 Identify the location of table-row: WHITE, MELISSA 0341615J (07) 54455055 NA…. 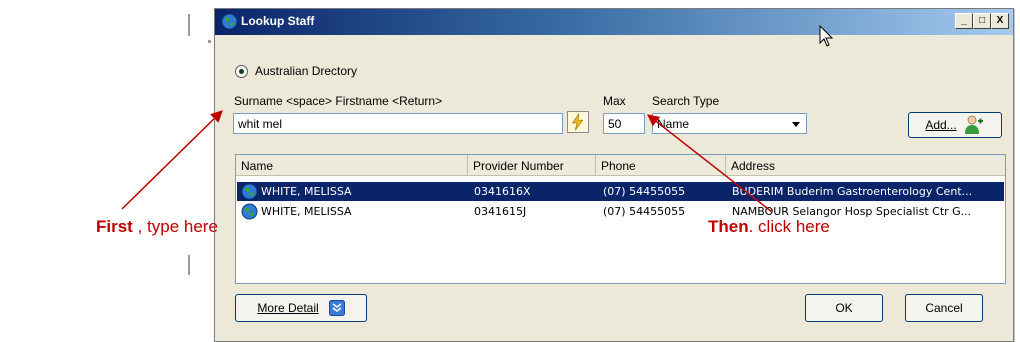
(620, 211).